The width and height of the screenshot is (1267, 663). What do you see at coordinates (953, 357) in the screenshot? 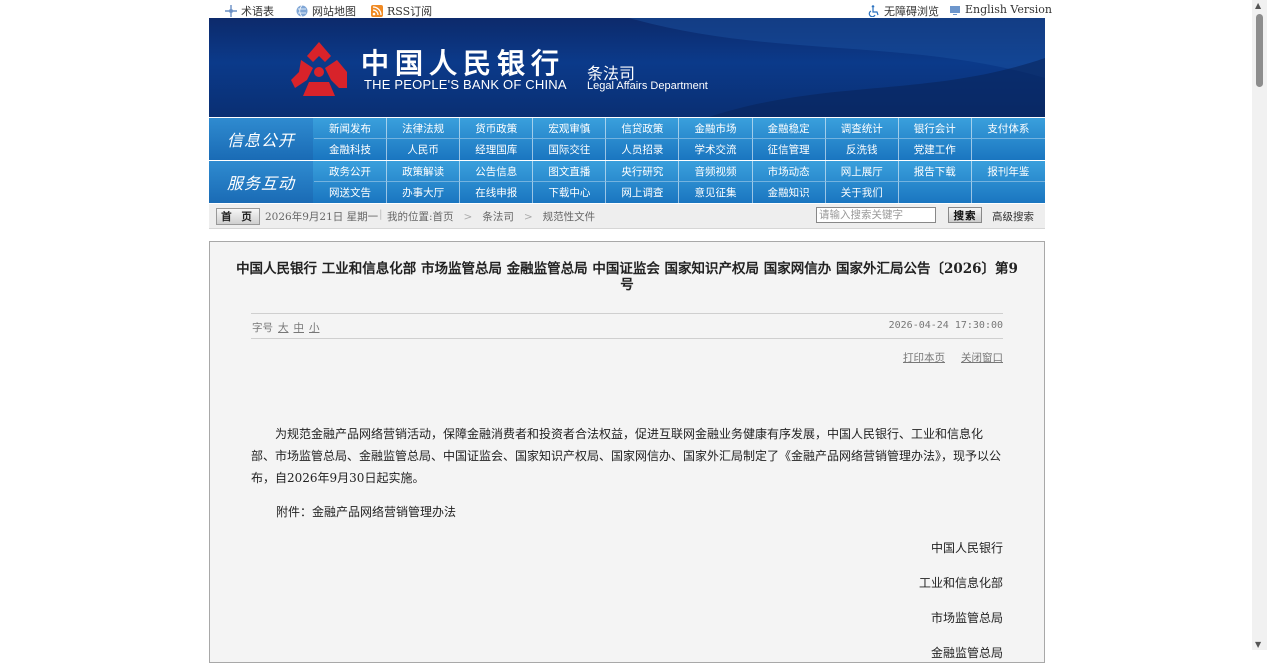
I see `article-actions: 打印本页 关闭窗口` at bounding box center [953, 357].